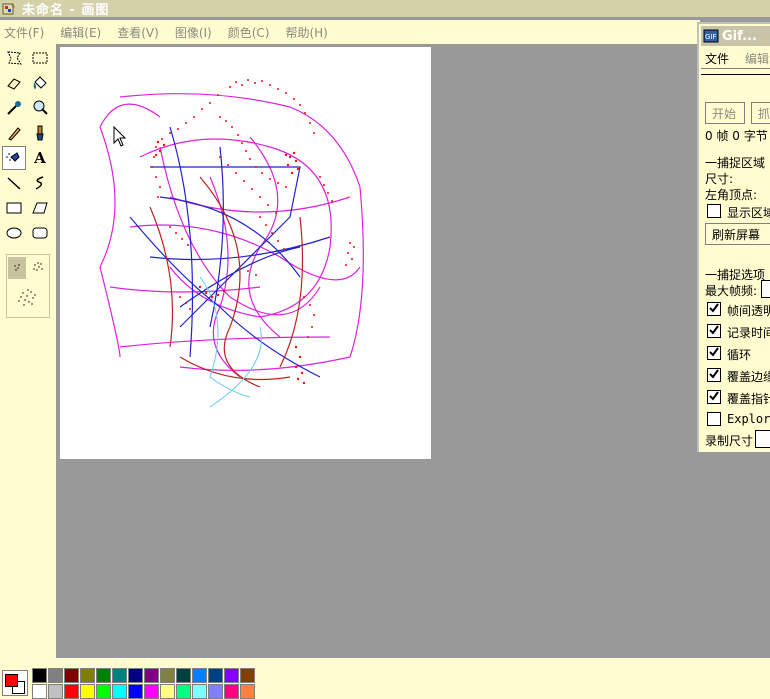 This screenshot has height=699, width=770. What do you see at coordinates (765, 289) in the screenshot?
I see `max-fps-input` at bounding box center [765, 289].